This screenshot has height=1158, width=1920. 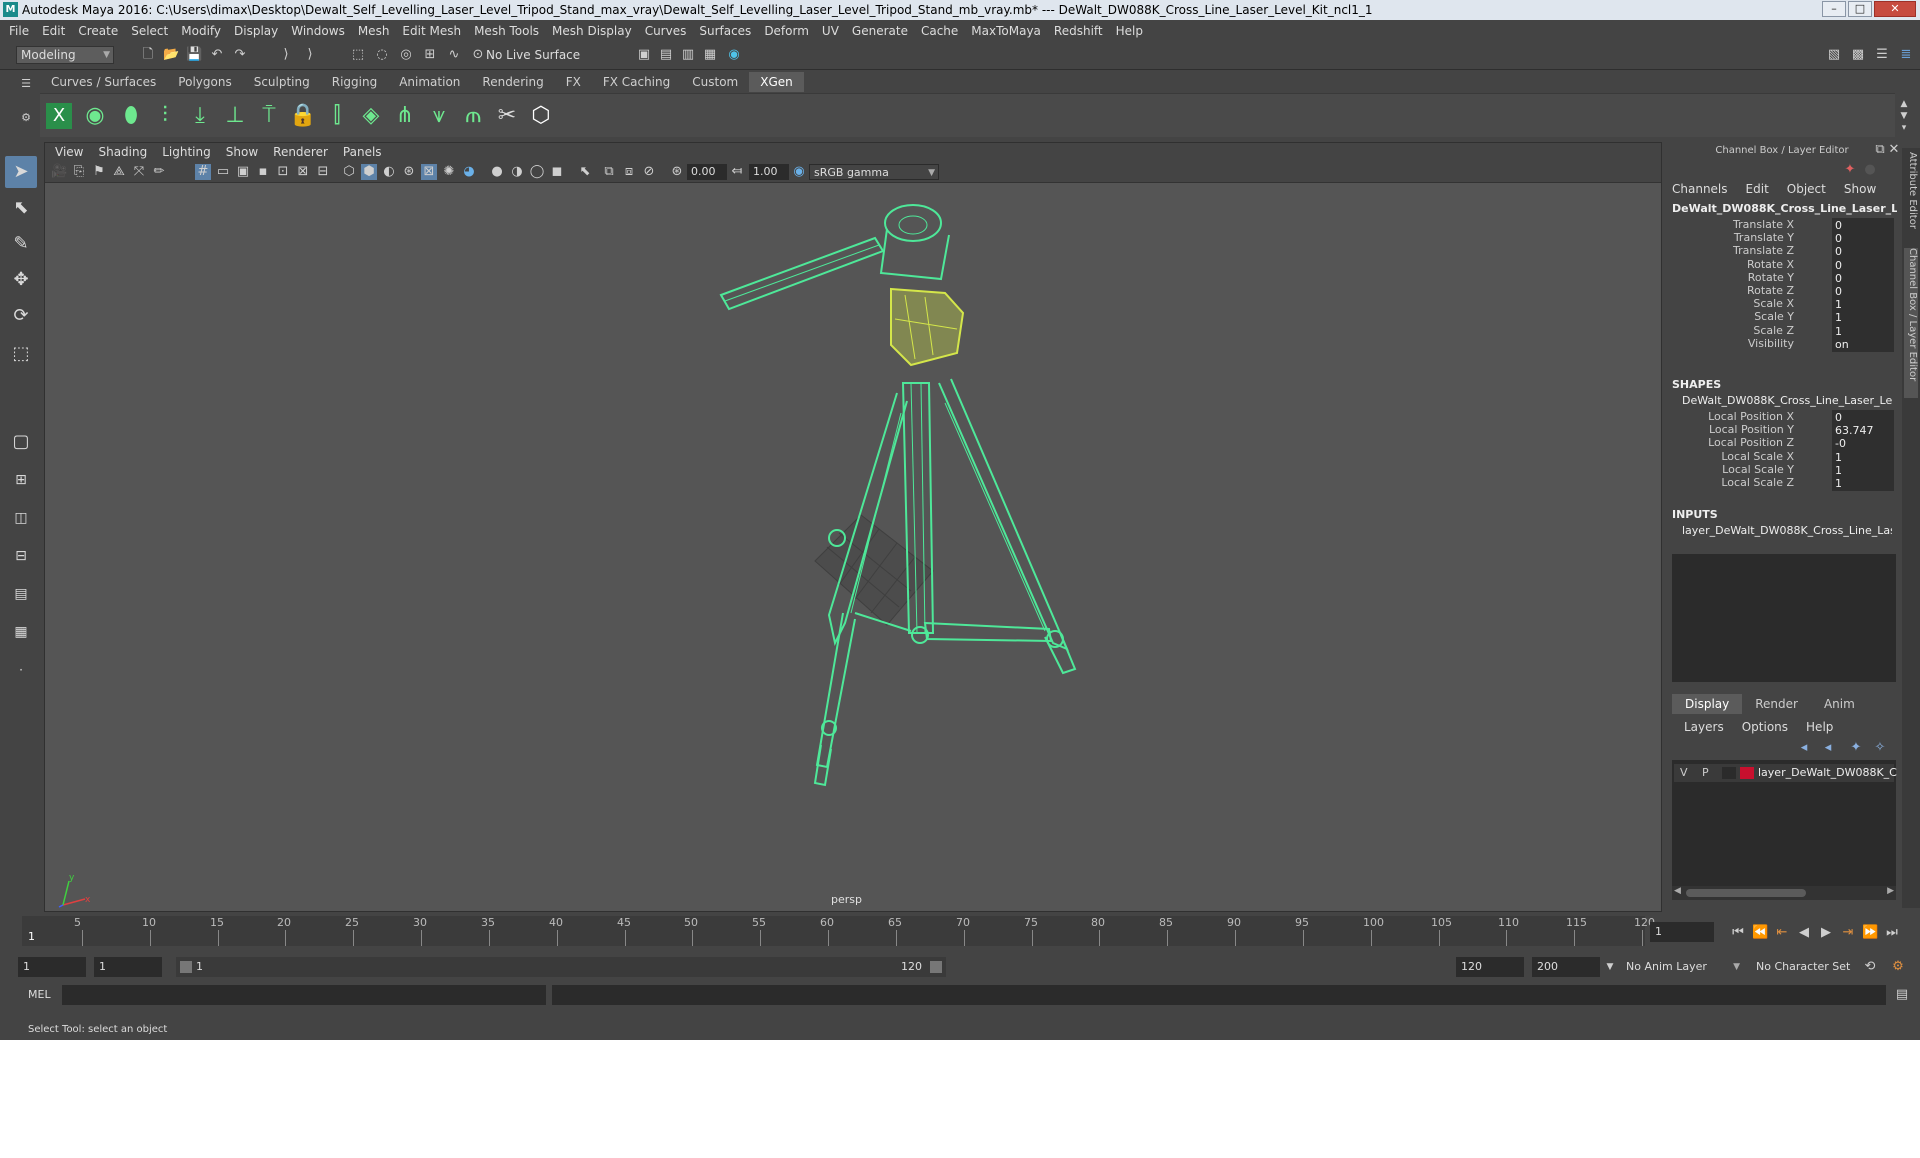 I want to click on xray-joints-icon: ⧉, so click(x=609, y=172).